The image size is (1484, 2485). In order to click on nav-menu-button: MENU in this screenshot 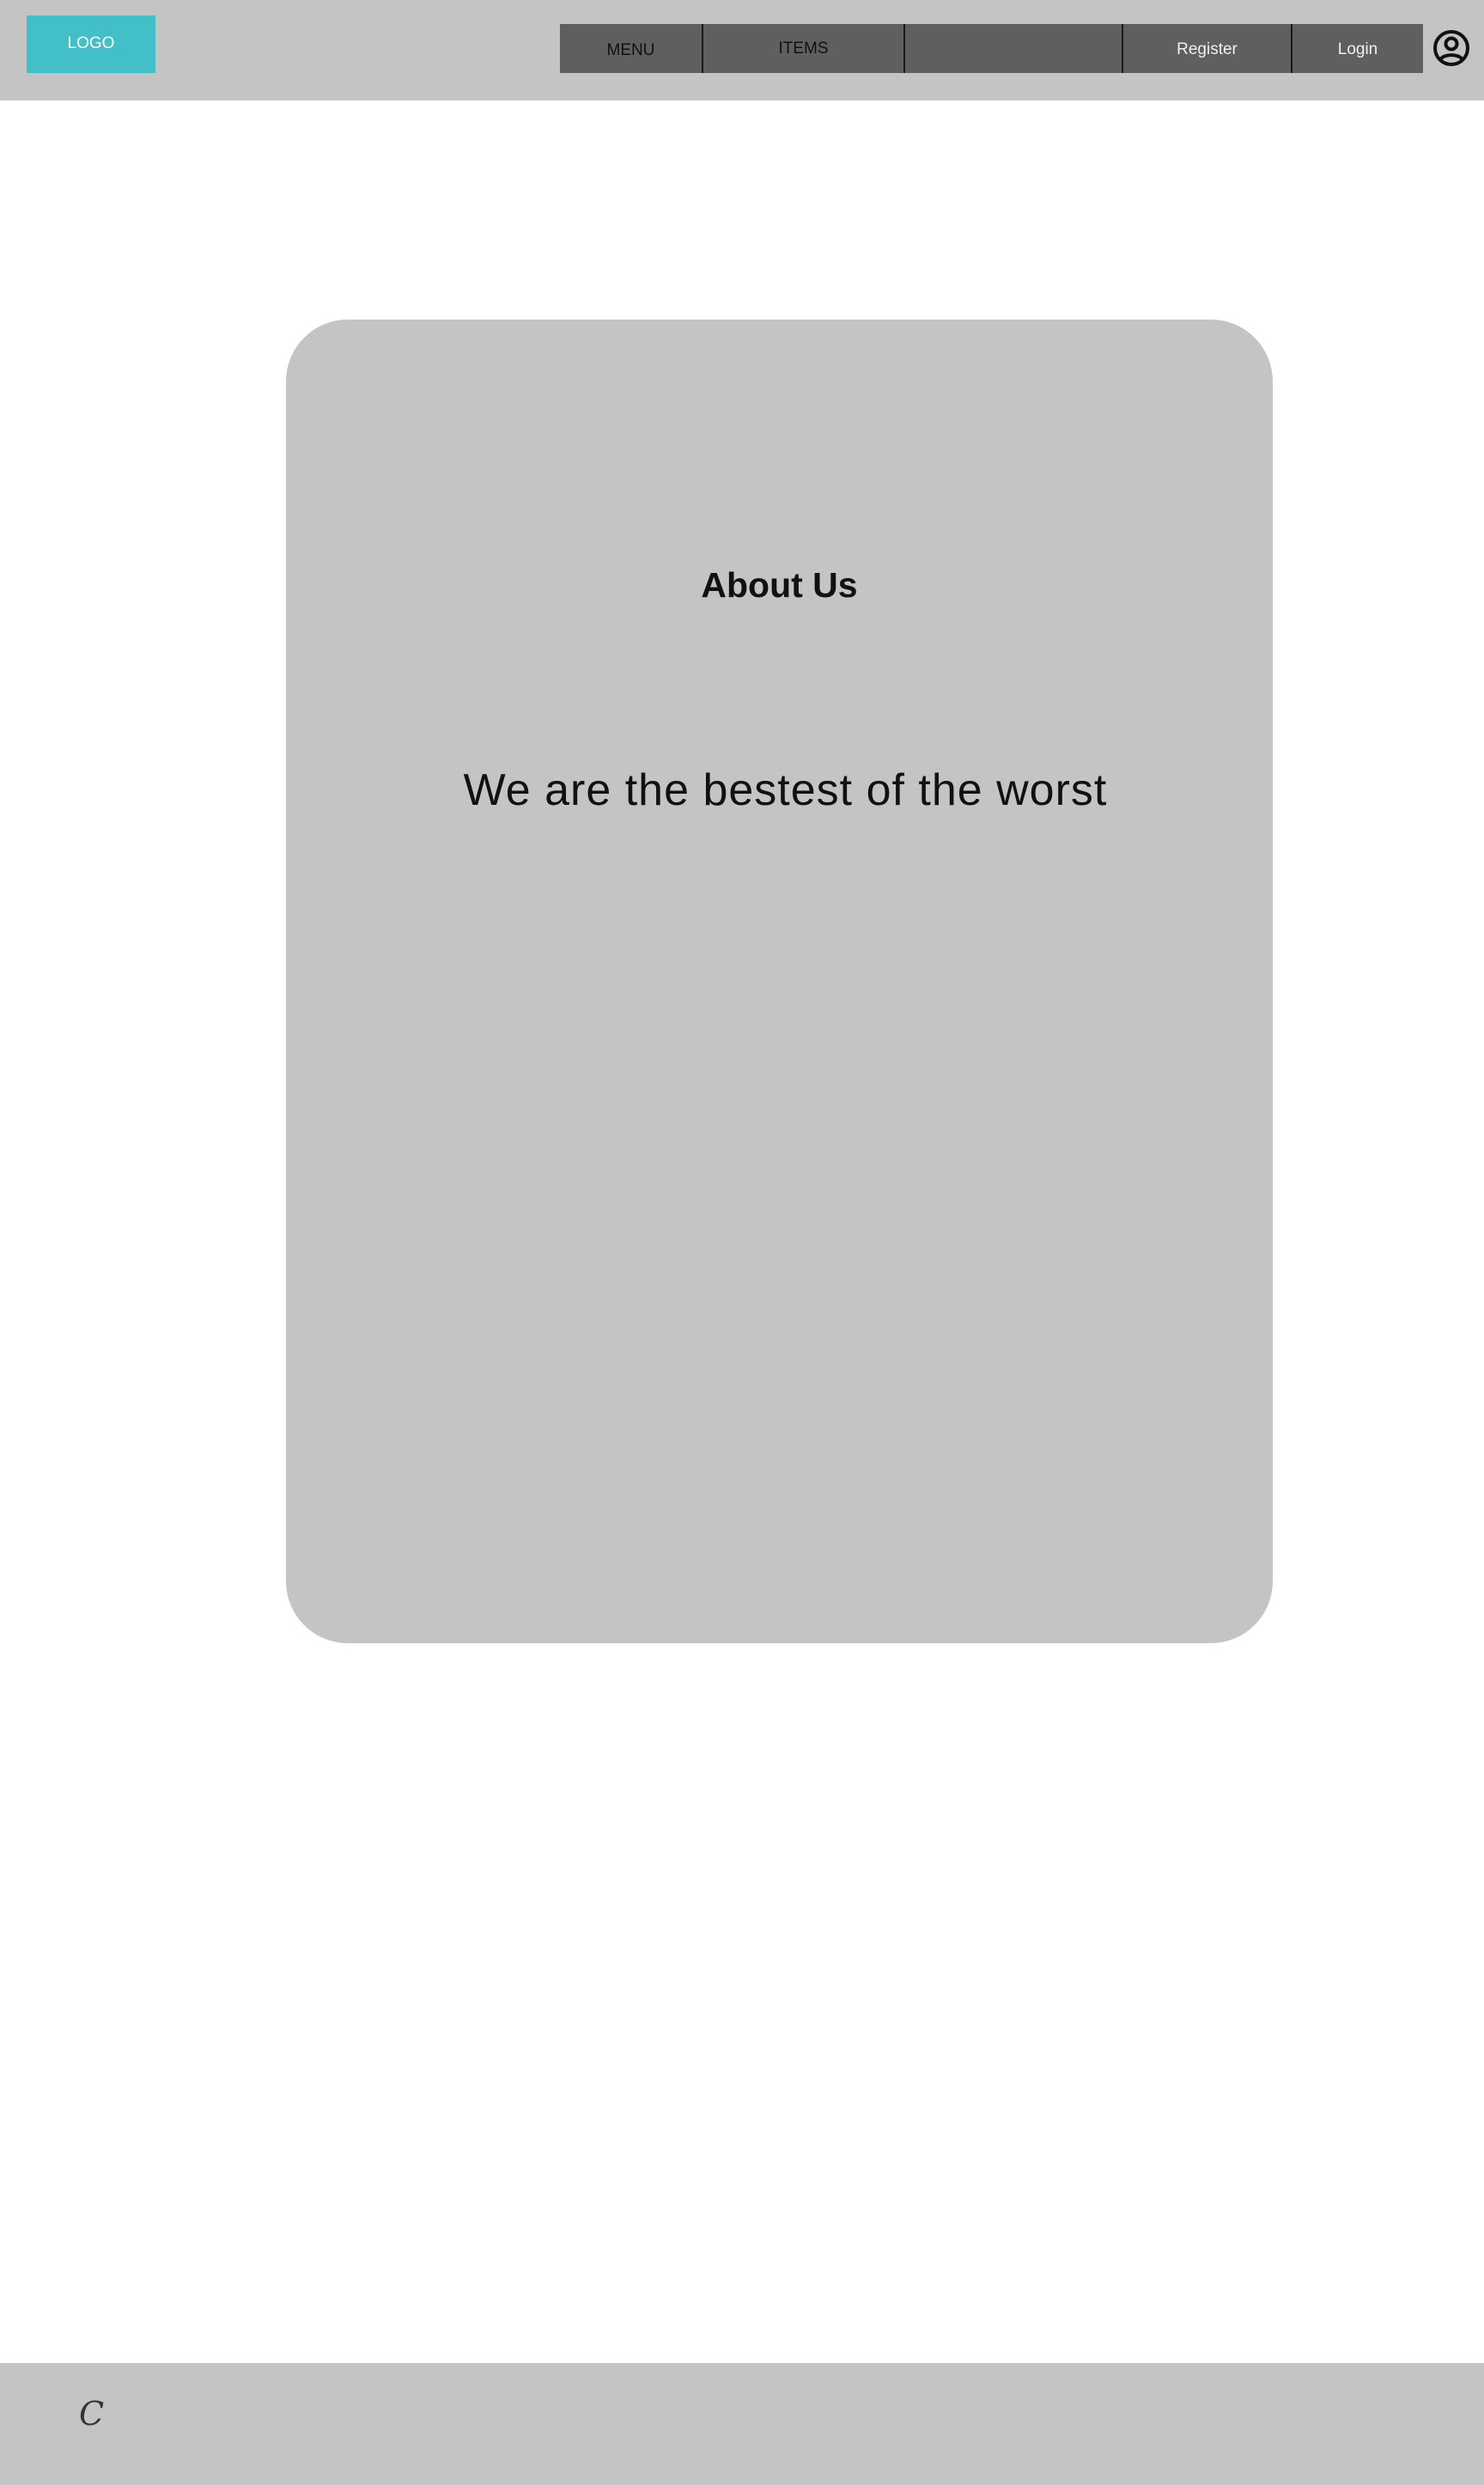, I will do `click(631, 49)`.